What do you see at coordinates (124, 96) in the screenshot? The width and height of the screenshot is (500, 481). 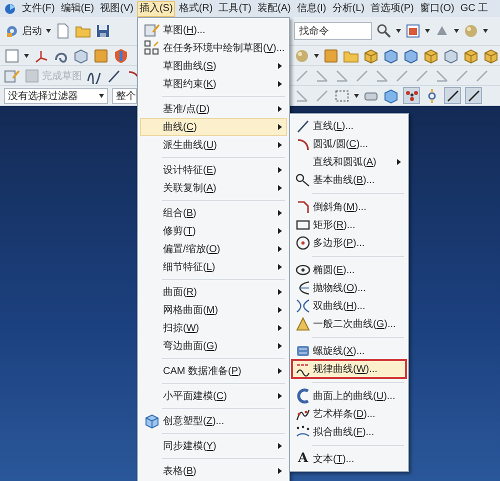 I see `filter-dropdown: 整个` at bounding box center [124, 96].